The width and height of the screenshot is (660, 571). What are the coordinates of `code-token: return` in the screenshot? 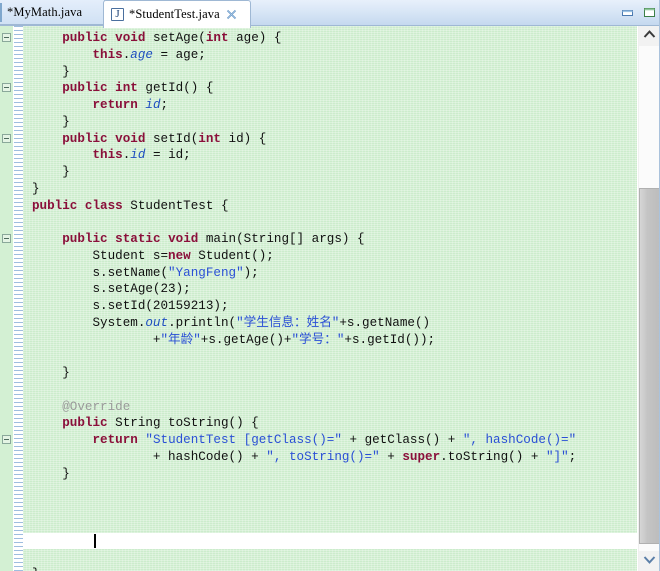 It's located at (115, 440).